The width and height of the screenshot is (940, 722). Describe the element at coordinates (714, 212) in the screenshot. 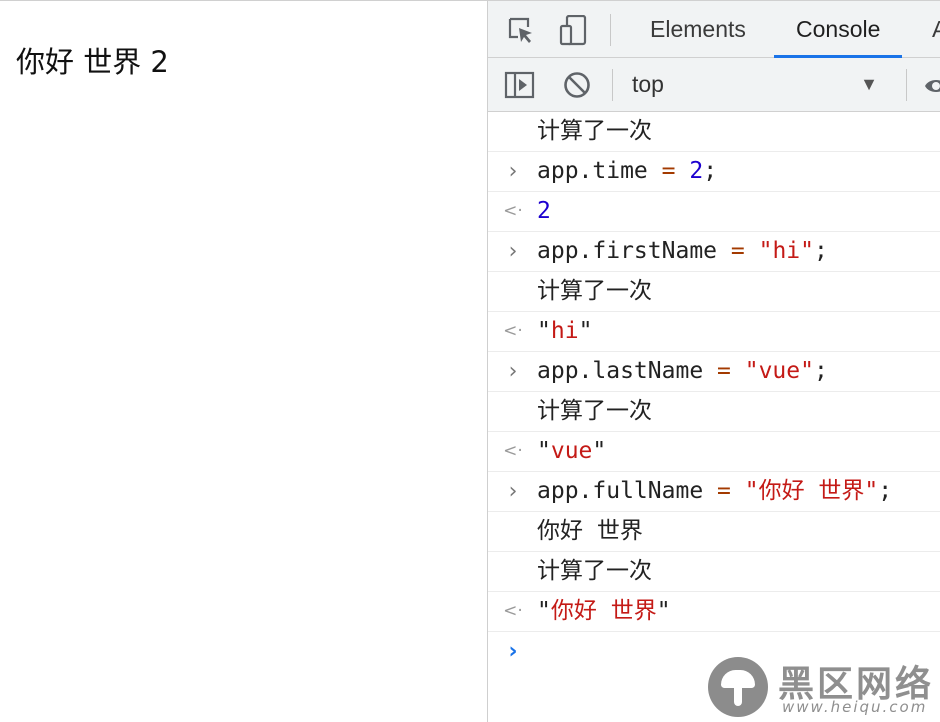

I see `console-entry-result-num: <· 2` at that location.